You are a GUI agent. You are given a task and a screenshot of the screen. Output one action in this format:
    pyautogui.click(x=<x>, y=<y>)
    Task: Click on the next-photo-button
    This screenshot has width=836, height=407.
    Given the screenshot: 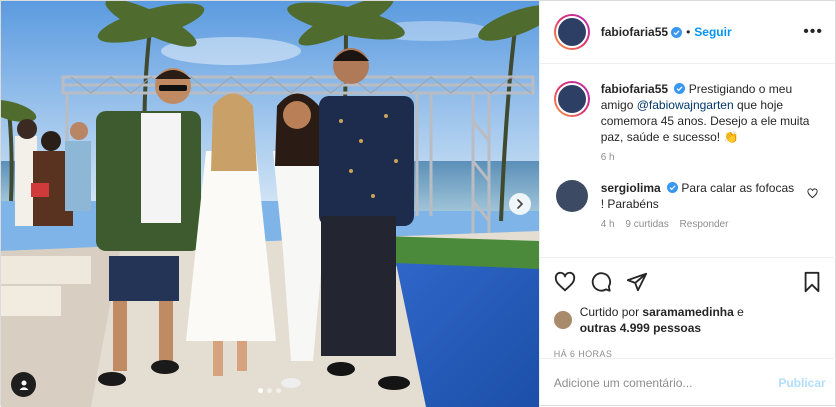 What is the action you would take?
    pyautogui.click(x=520, y=204)
    